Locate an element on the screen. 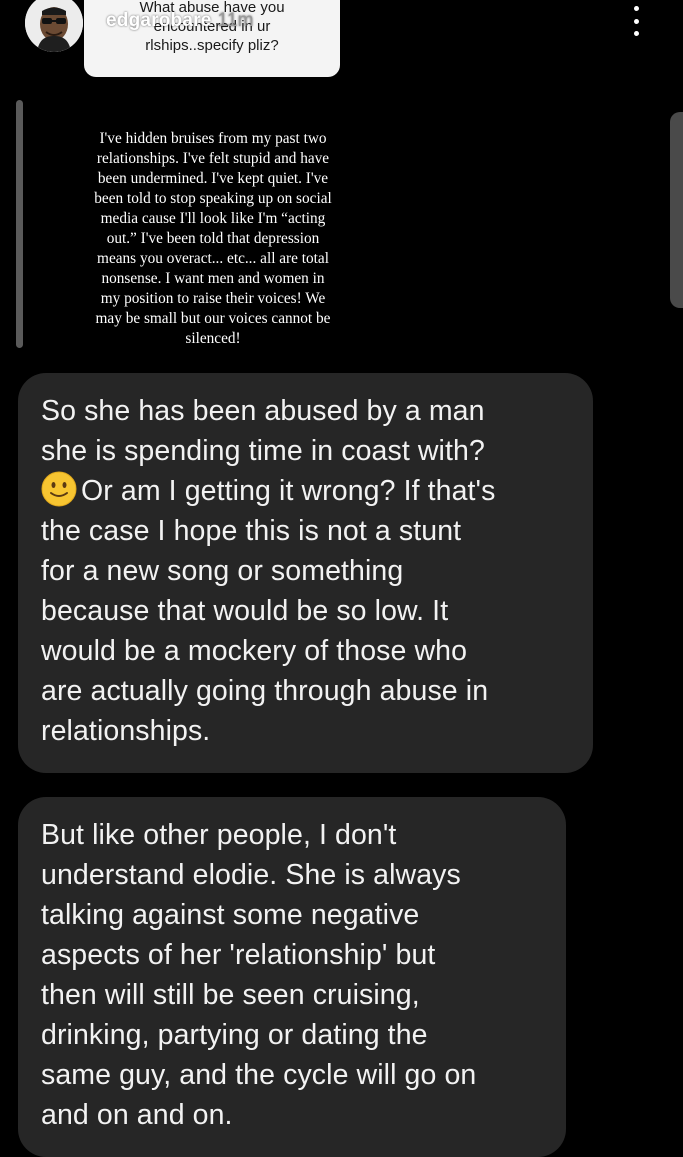 This screenshot has height=1157, width=683. story-timestamp: 11m is located at coordinates (235, 20).